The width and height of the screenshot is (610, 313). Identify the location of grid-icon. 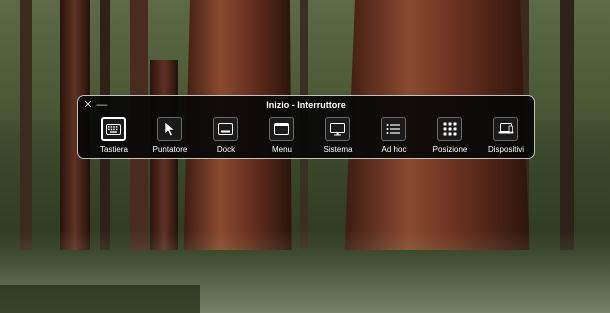
(449, 129).